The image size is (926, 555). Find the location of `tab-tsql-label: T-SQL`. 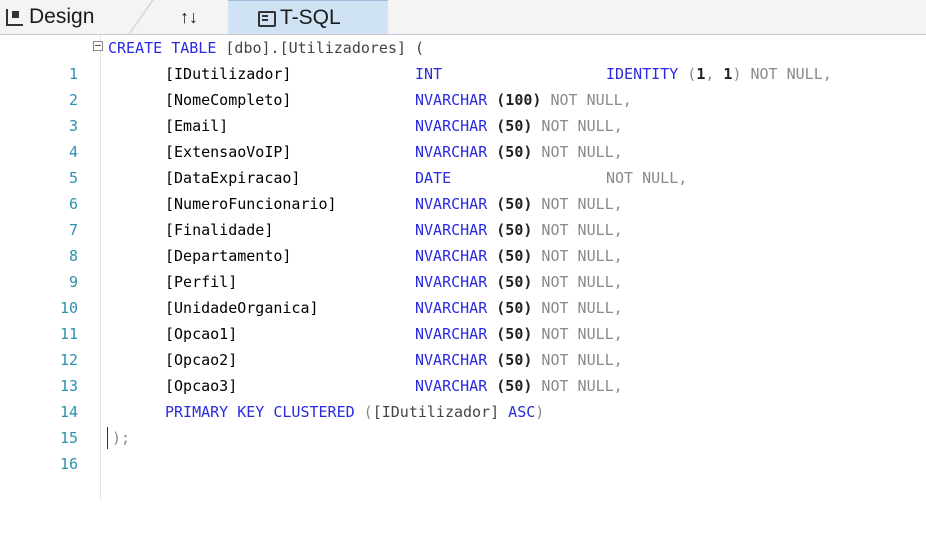

tab-tsql-label: T-SQL is located at coordinates (310, 17).